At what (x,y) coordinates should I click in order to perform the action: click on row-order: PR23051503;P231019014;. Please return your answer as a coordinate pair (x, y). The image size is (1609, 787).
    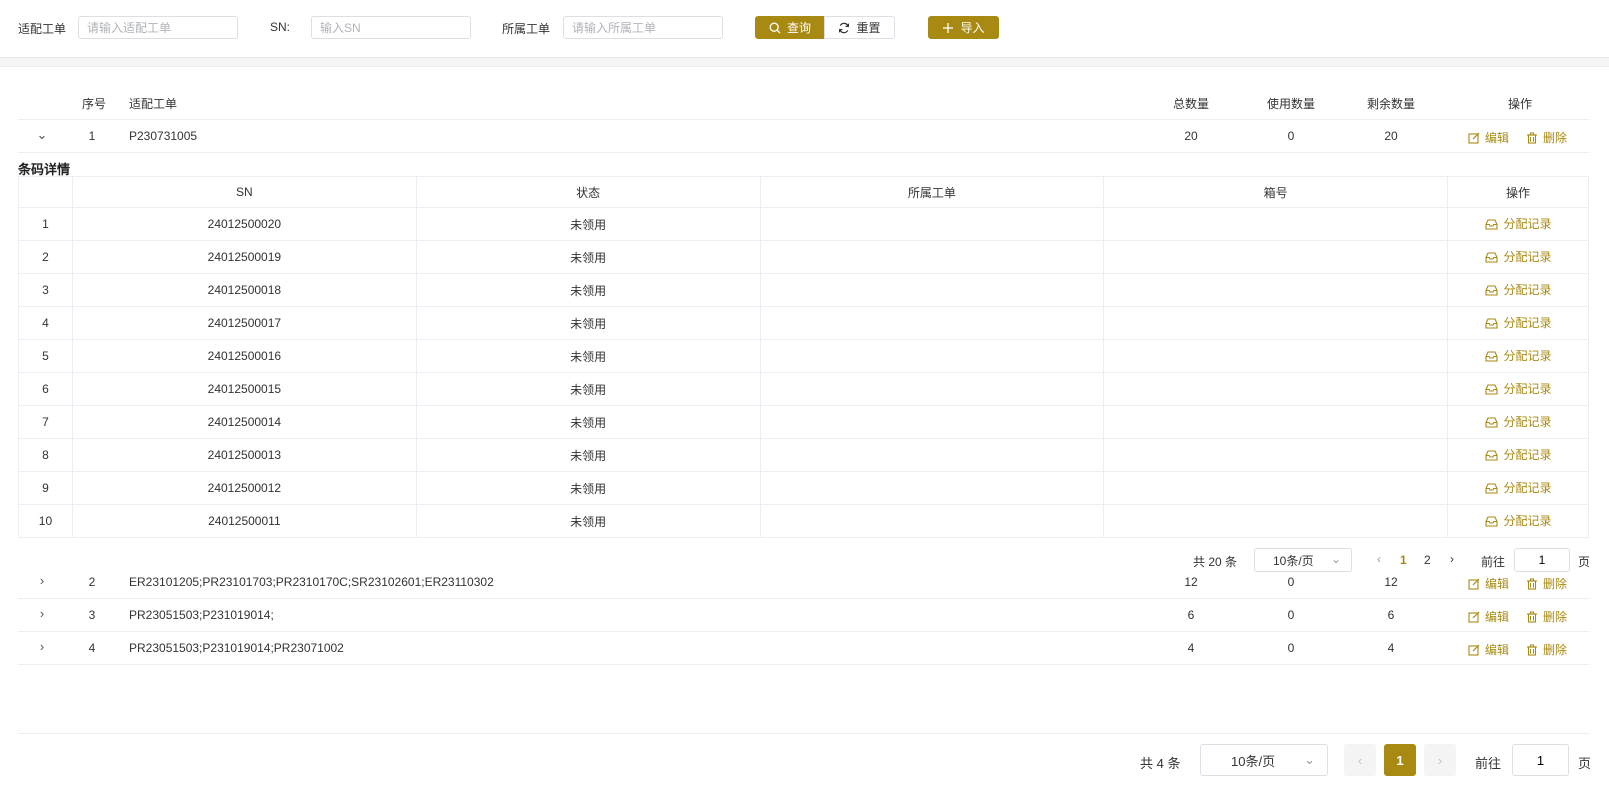
    Looking at the image, I should click on (201, 615).